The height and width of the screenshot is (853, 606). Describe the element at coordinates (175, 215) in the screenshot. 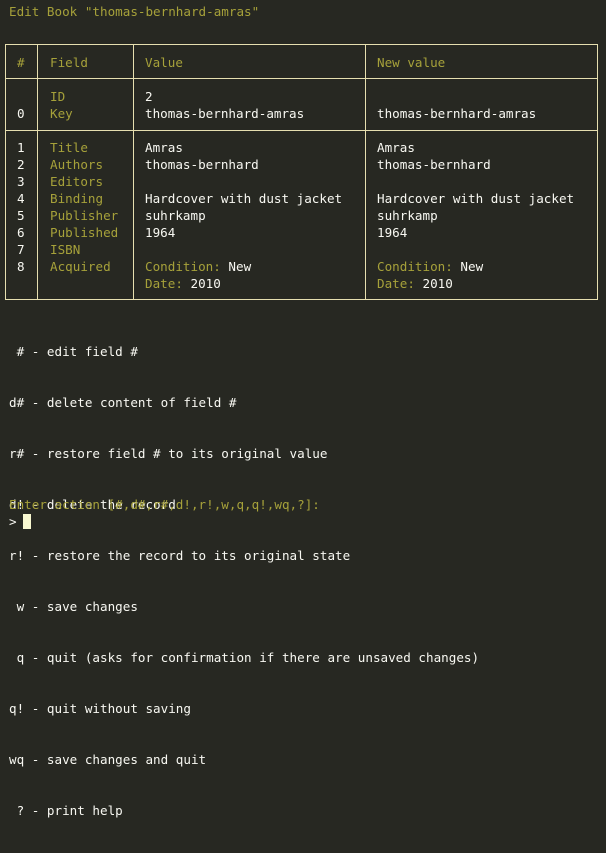

I see `field-value-publisher: suhrkamp` at that location.